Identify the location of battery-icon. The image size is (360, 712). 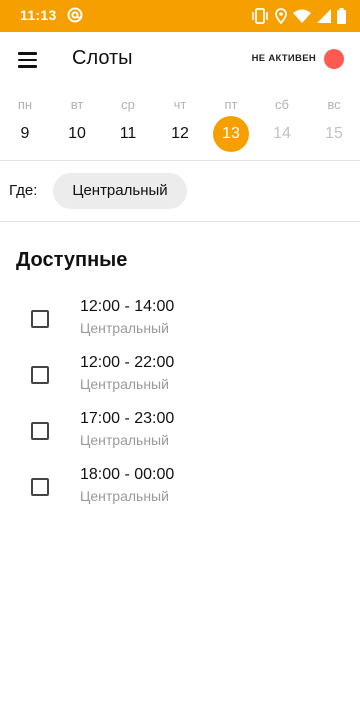
(341, 16).